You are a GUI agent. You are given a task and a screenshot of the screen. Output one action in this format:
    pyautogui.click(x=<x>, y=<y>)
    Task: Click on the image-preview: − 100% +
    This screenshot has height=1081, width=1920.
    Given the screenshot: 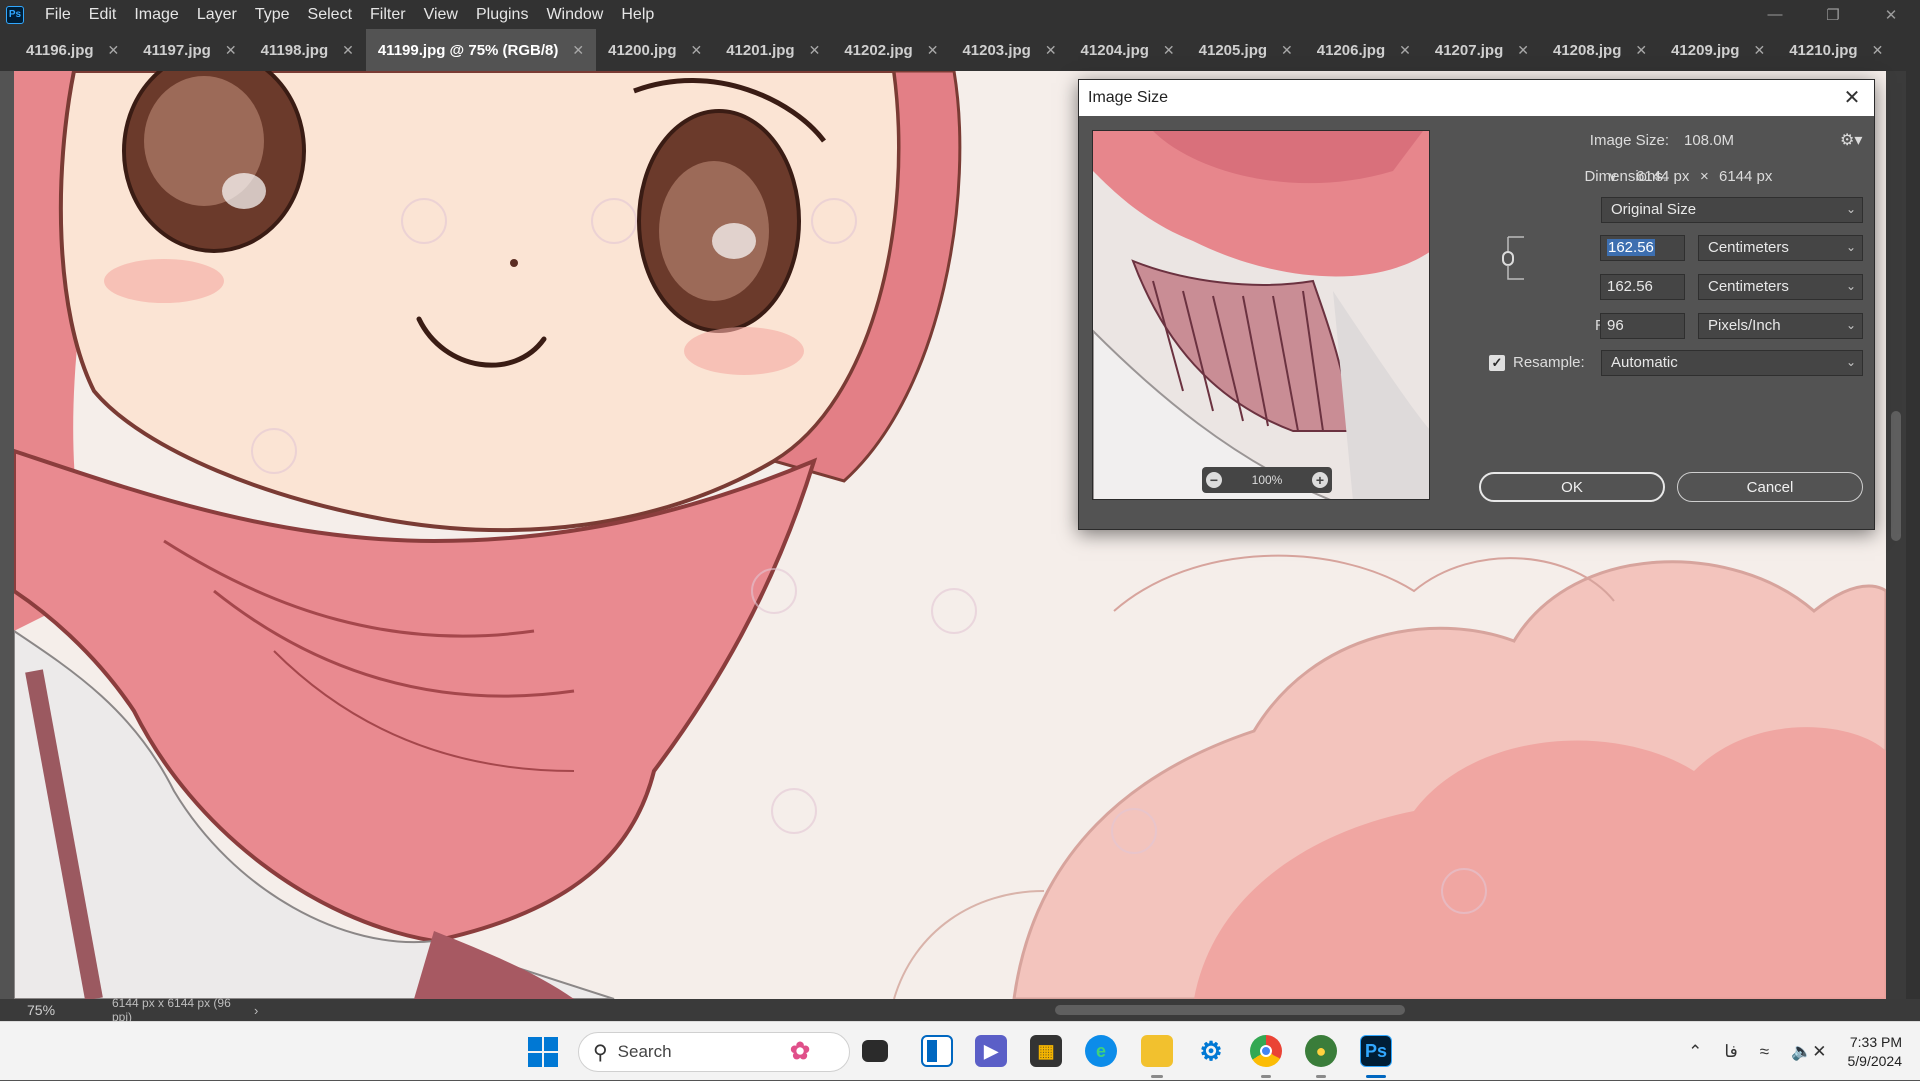 What is the action you would take?
    pyautogui.click(x=1261, y=315)
    